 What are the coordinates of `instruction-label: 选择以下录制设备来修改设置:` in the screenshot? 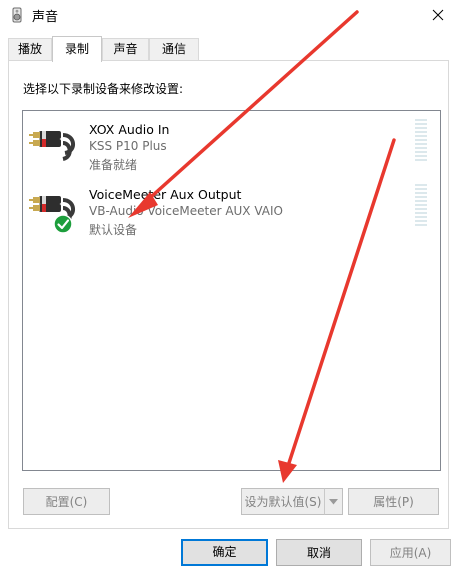 It's located at (103, 89).